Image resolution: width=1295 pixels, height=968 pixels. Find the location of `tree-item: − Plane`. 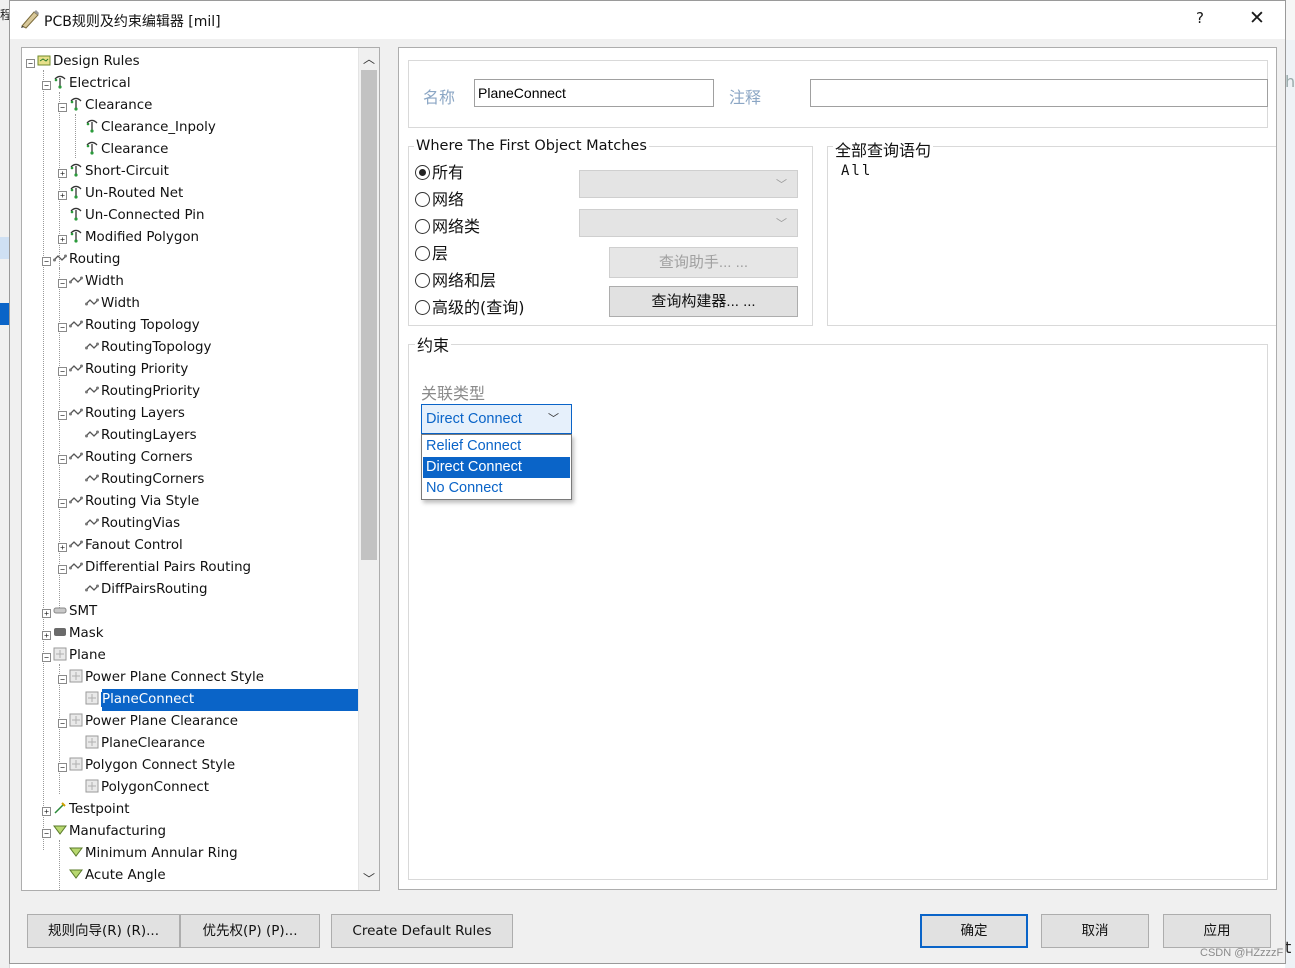

tree-item: − Plane is located at coordinates (74, 656).